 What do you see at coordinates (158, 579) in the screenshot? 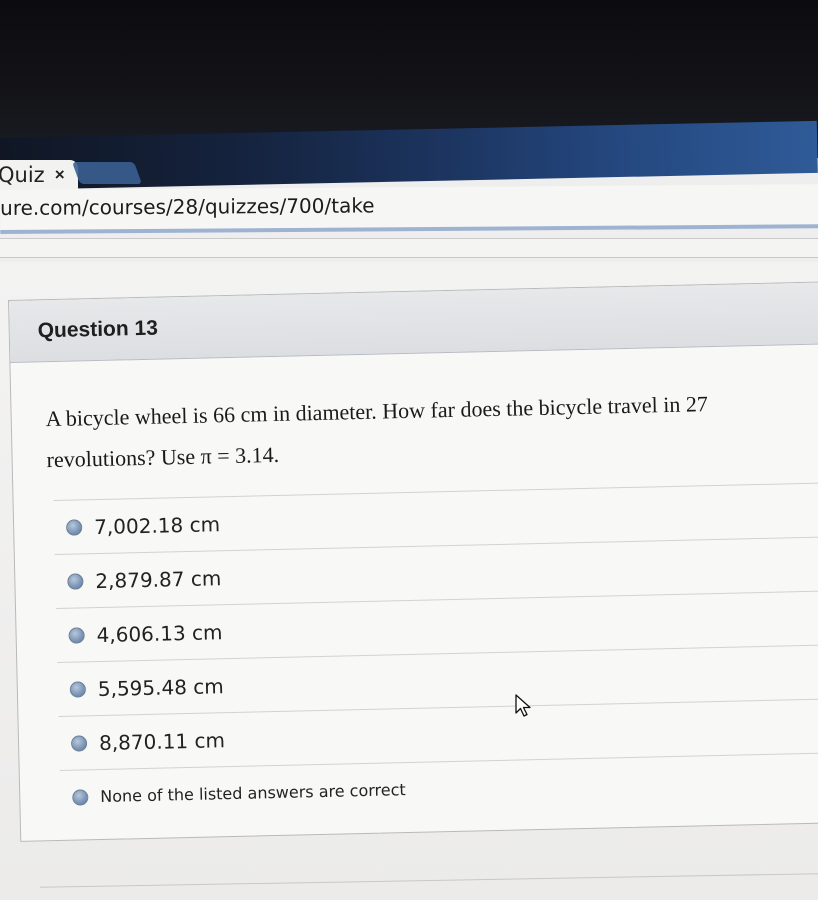
I see `answer-label: 2,879.87 cm` at bounding box center [158, 579].